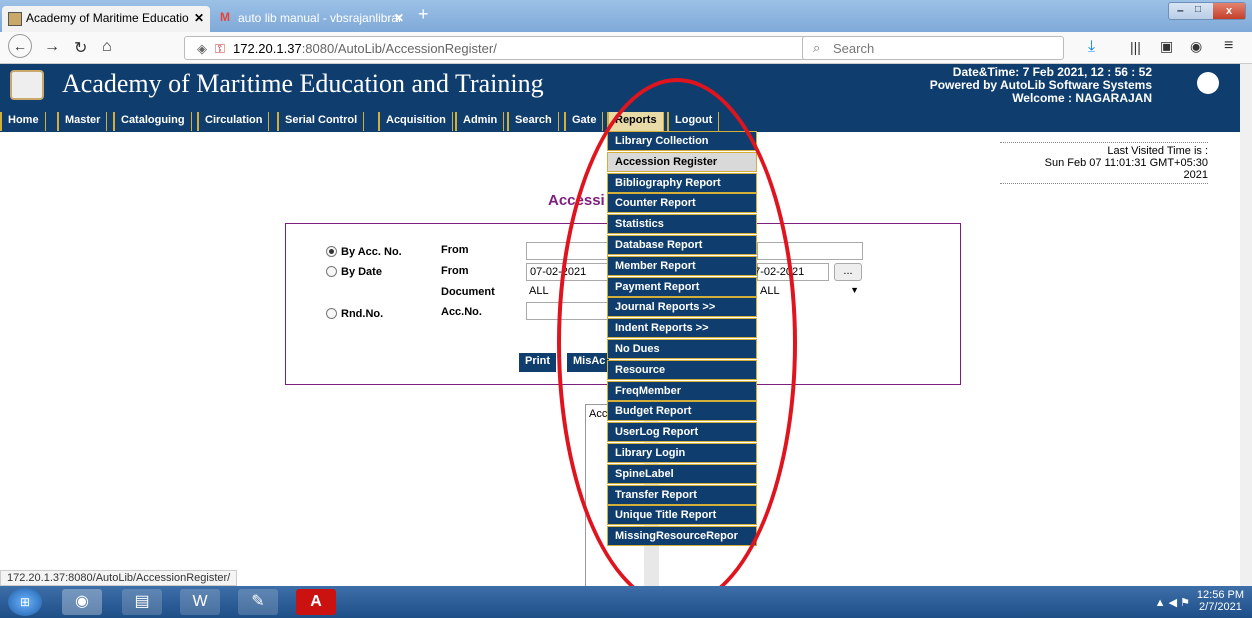  I want to click on search-placeholder: Search, so click(854, 48).